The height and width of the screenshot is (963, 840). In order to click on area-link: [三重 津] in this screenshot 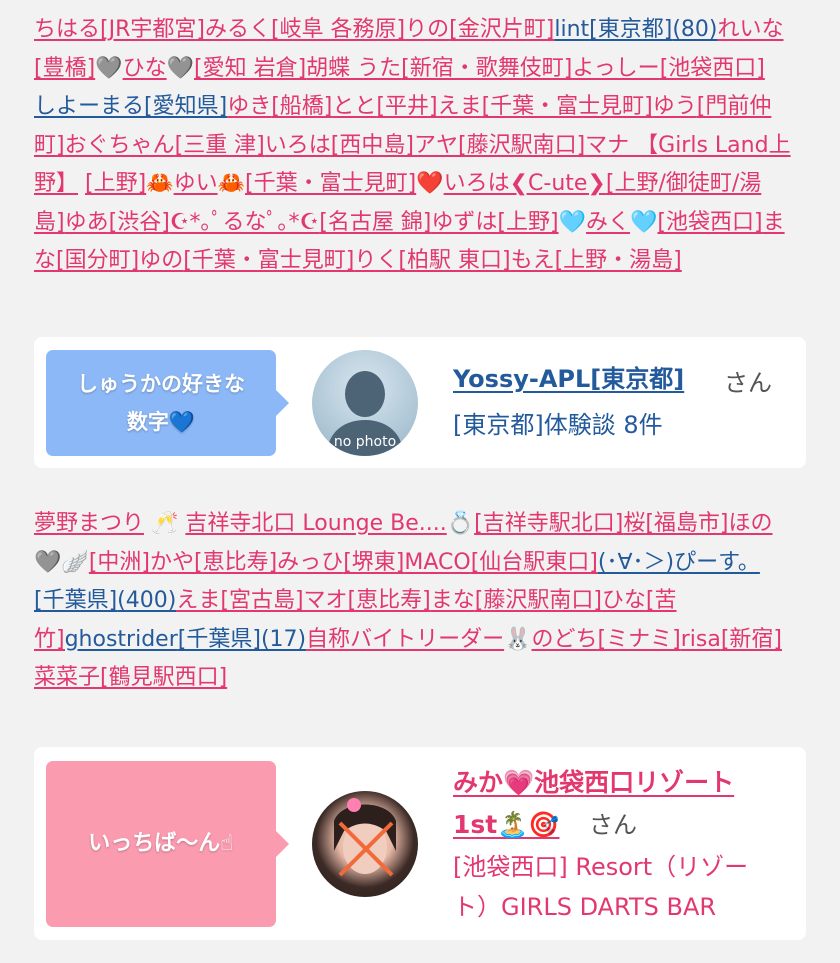, I will do `click(220, 145)`.